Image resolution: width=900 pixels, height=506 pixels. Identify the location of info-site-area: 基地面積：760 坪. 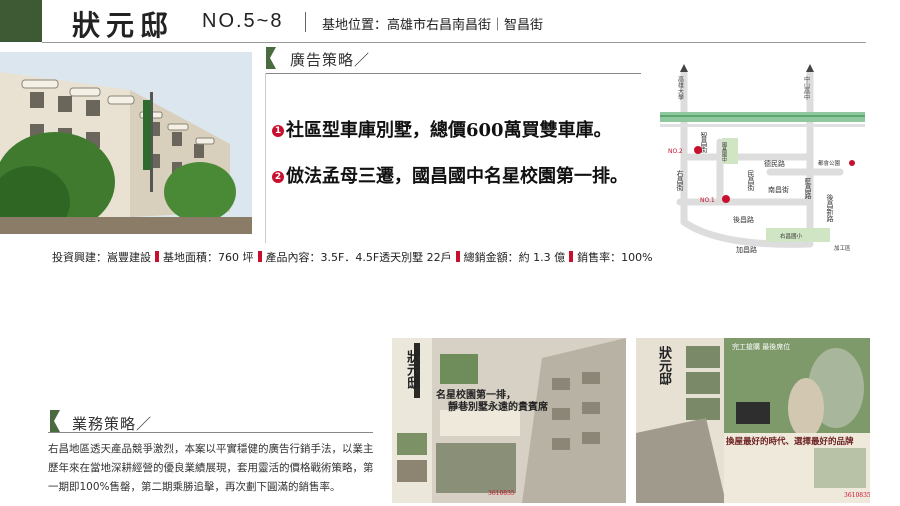
(208, 257).